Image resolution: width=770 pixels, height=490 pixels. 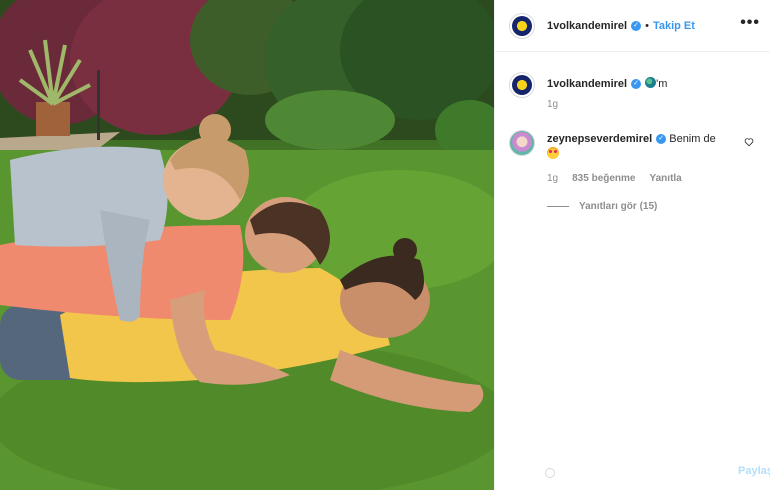 I want to click on comment-meta: 1g 835 beğenme Yanıtla, so click(x=614, y=178).